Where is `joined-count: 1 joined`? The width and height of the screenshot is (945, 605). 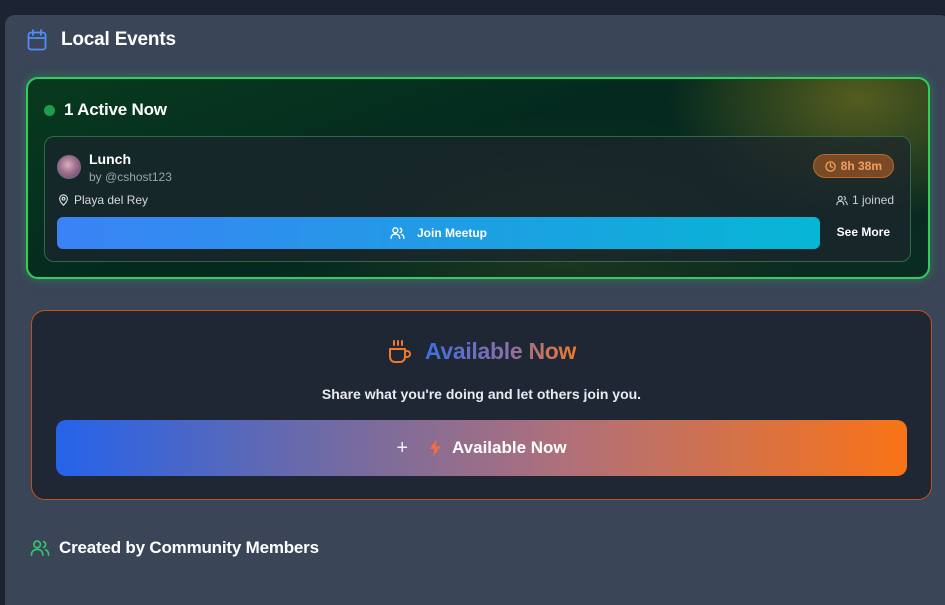 joined-count: 1 joined is located at coordinates (865, 200).